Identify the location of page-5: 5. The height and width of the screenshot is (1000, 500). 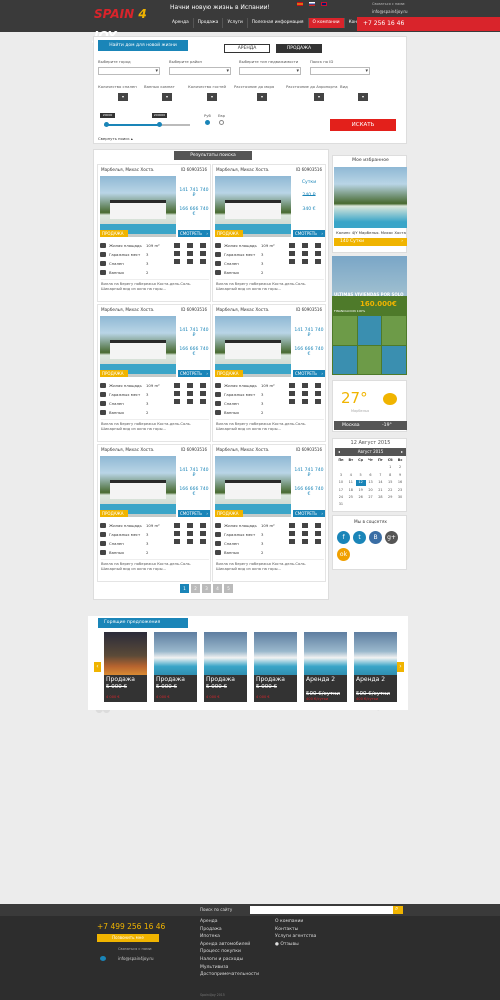
(228, 588).